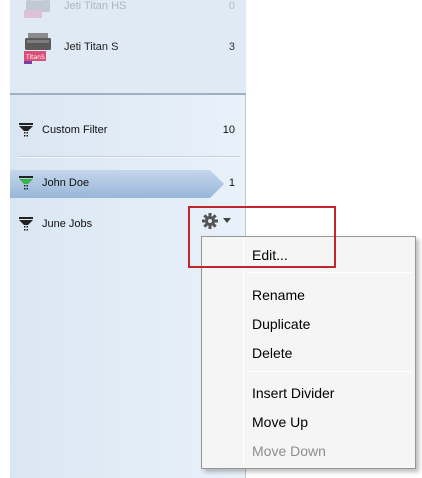  I want to click on menu-item-delete: Delete, so click(272, 353).